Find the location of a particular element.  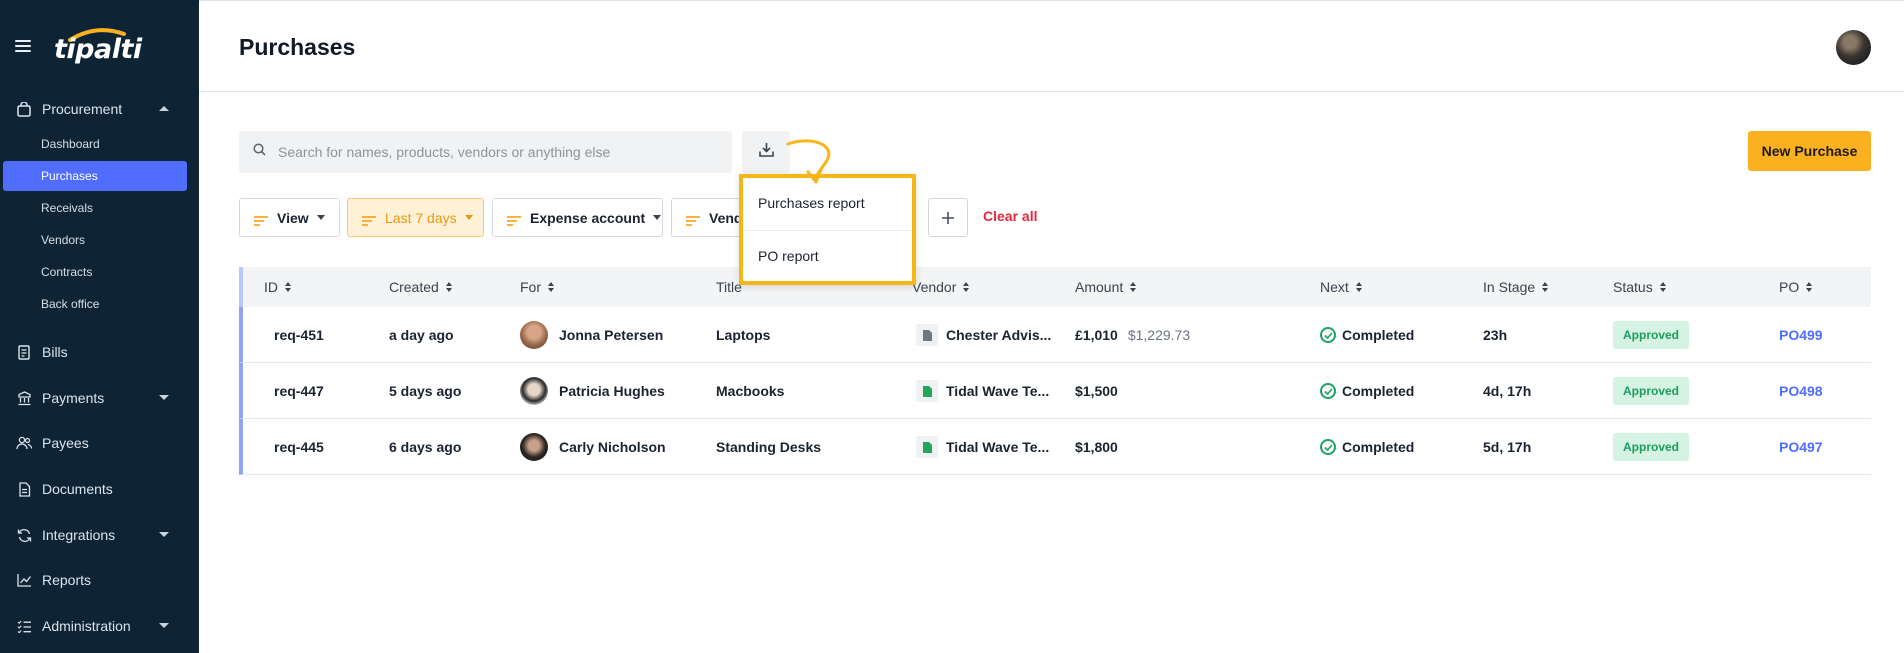

cell-created: a day ago is located at coordinates (421, 335).